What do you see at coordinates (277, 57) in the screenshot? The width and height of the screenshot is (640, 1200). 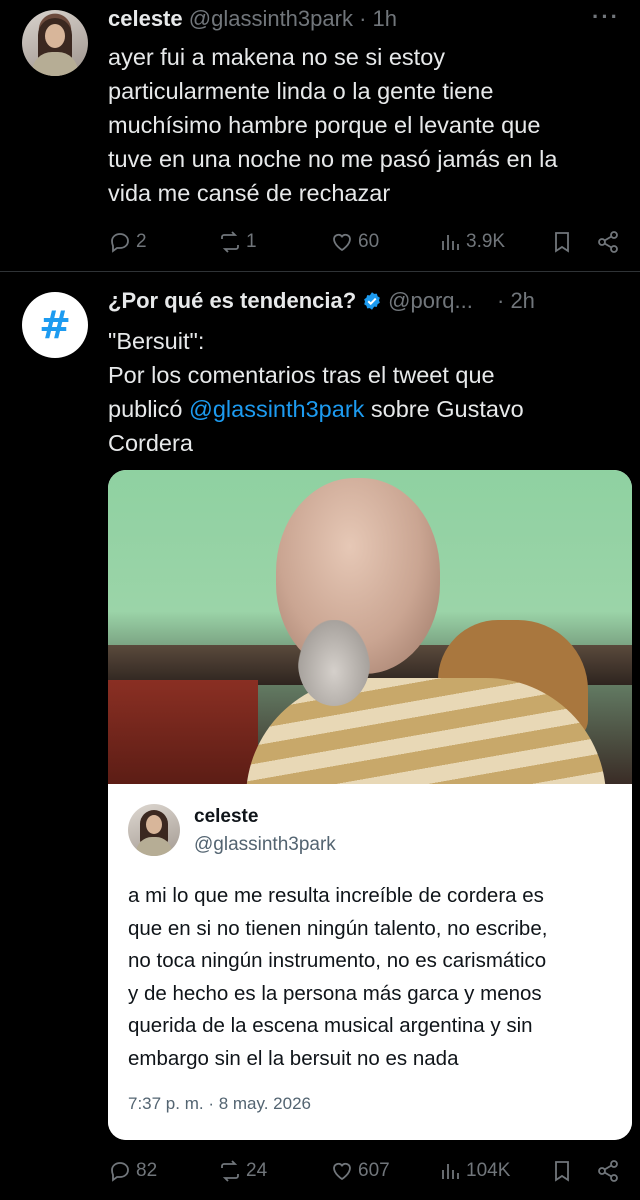 I see `tweet-text-line: ayer fui a makena no se si estoy` at bounding box center [277, 57].